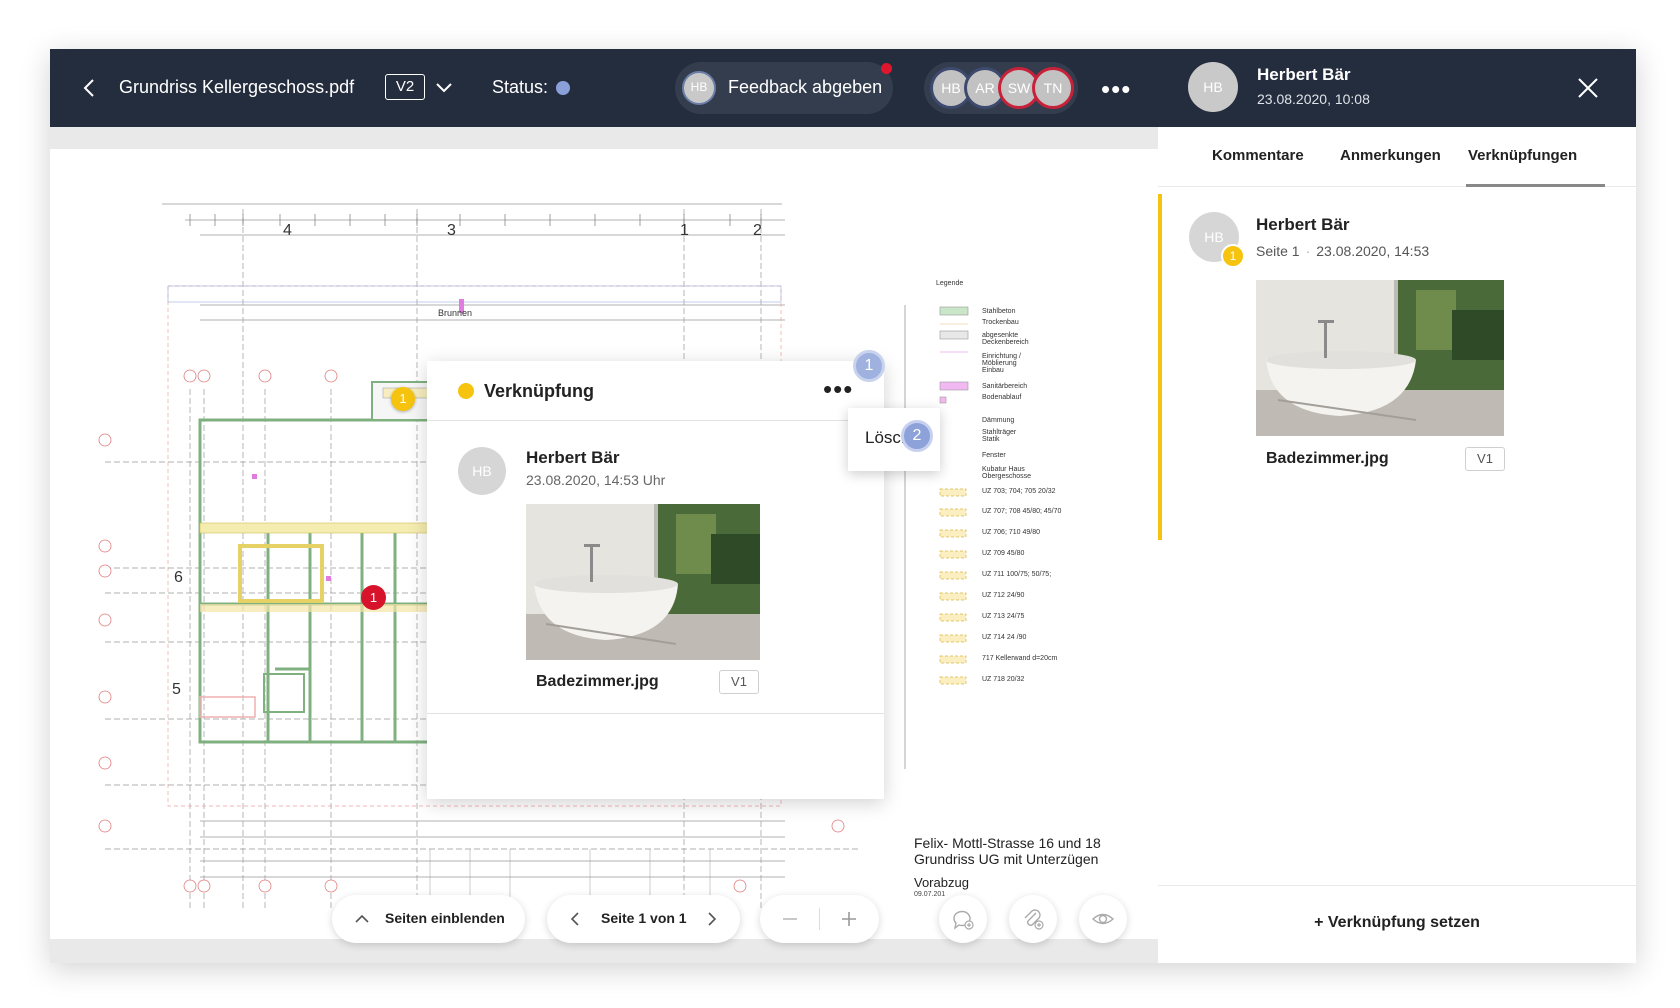 The height and width of the screenshot is (1008, 1680). What do you see at coordinates (941, 882) in the screenshot?
I see `plan-stamp: Vorabzug` at bounding box center [941, 882].